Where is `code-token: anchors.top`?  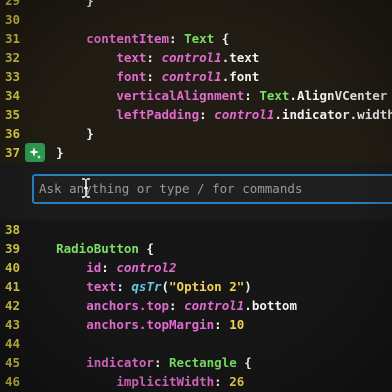 code-token: anchors.top is located at coordinates (128, 305).